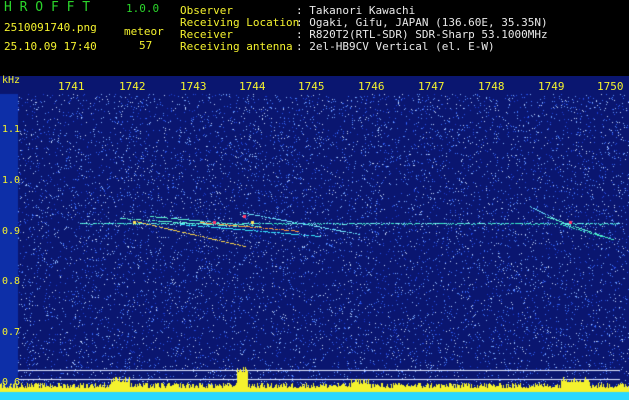 The image size is (629, 400). Describe the element at coordinates (11, 231) in the screenshot. I see `y-tick-label: 0.9` at that location.